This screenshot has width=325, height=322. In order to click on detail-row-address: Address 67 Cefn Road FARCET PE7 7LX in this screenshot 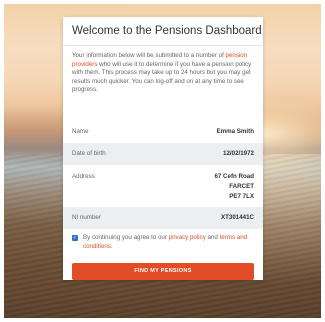, I will do `click(163, 186)`.